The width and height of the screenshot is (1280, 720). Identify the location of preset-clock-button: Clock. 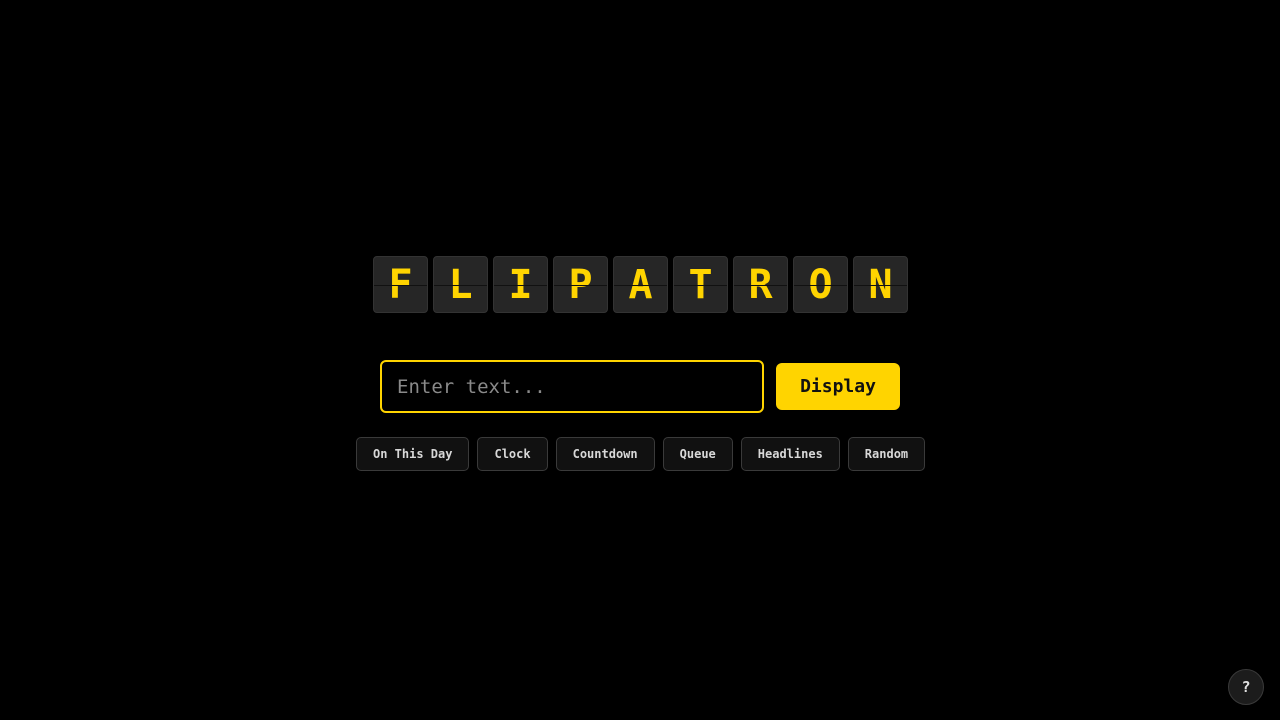
(512, 454).